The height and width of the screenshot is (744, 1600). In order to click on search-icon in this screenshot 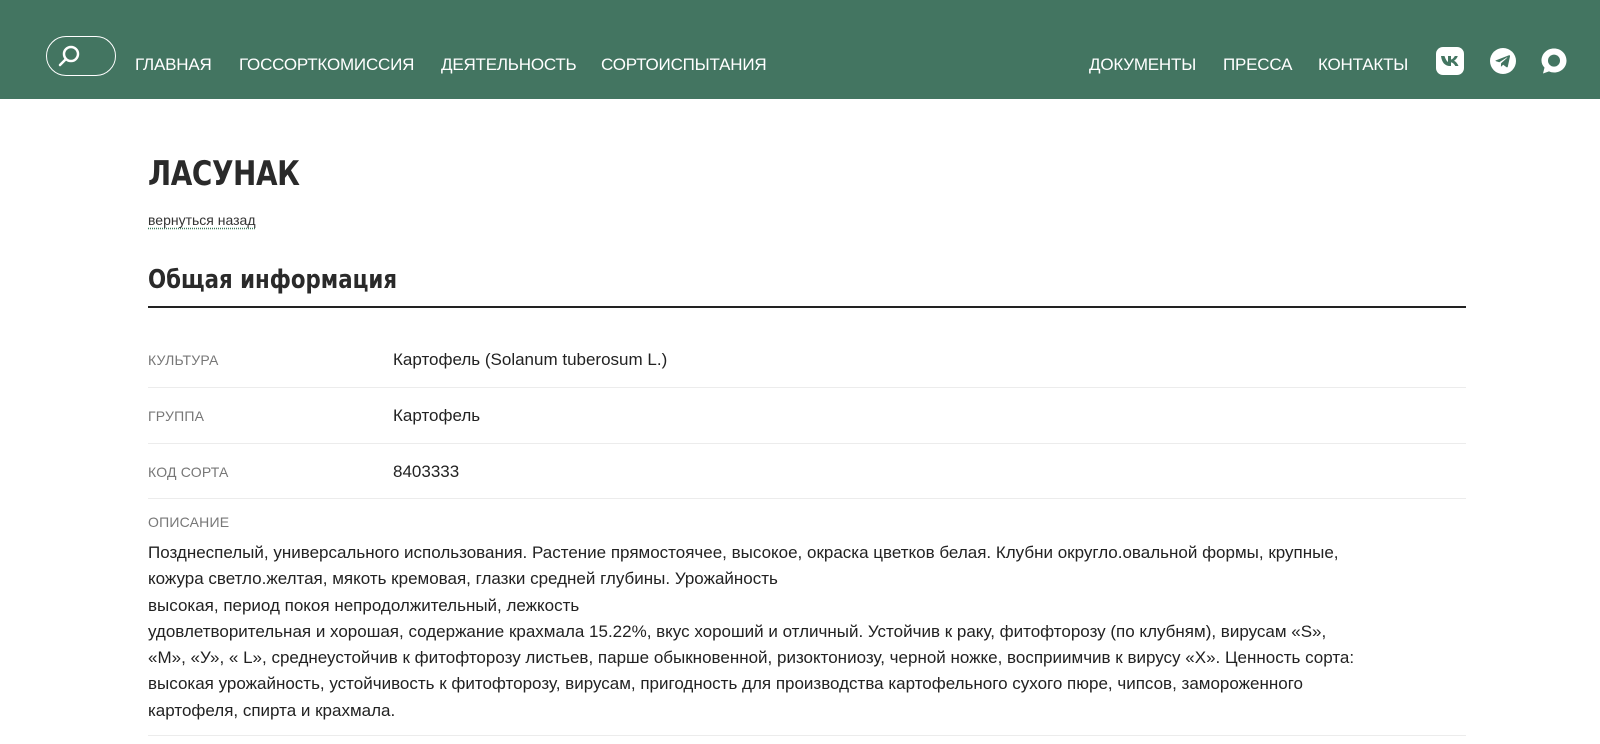, I will do `click(69, 56)`.